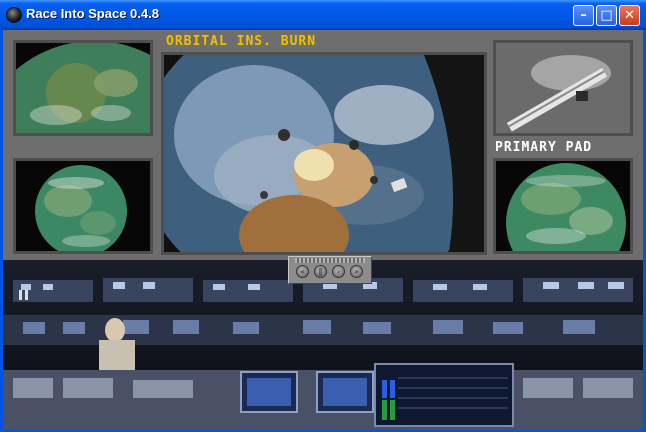  I want to click on earth-globe-image, so click(83, 206).